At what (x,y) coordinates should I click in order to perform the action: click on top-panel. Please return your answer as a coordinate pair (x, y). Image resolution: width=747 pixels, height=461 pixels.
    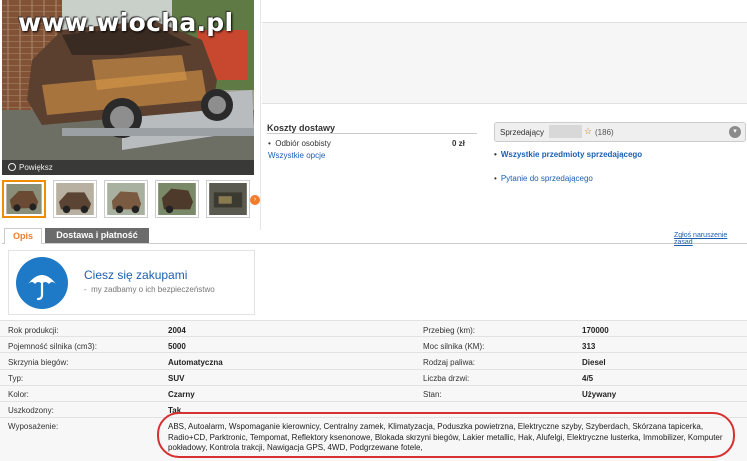
    Looking at the image, I should click on (504, 63).